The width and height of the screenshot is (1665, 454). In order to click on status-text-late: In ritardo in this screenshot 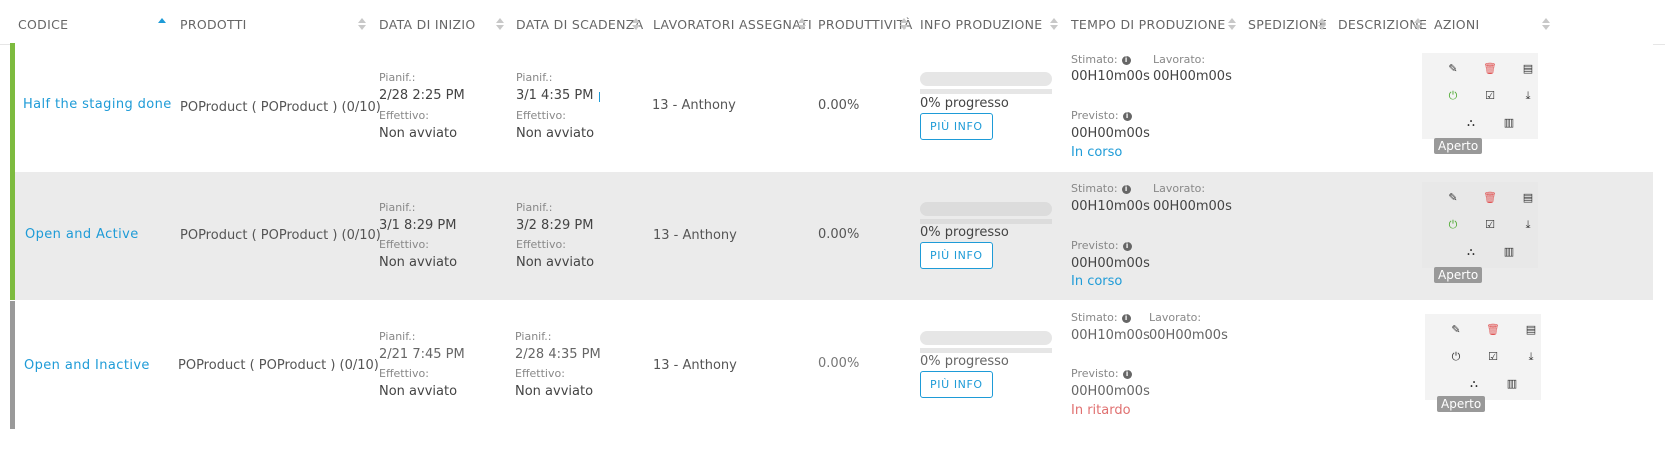, I will do `click(1101, 410)`.